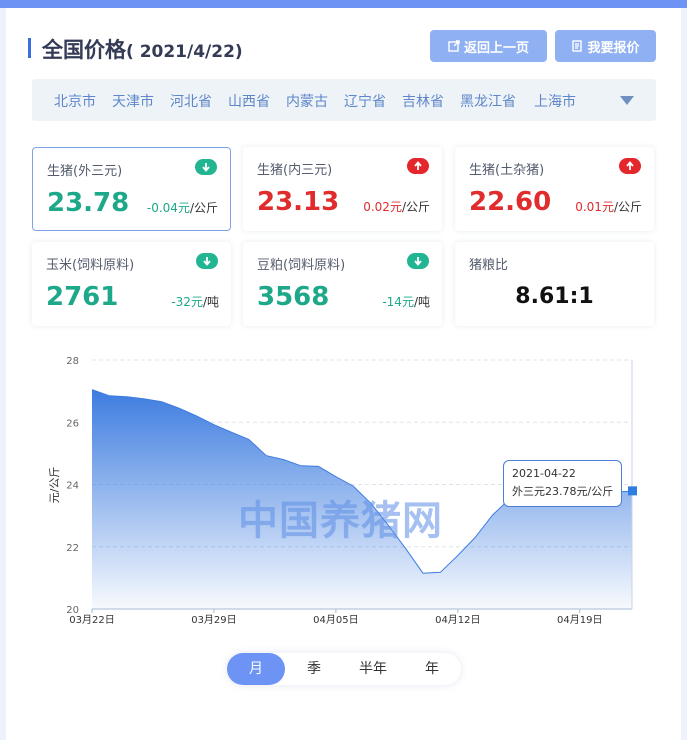 This screenshot has height=740, width=687. What do you see at coordinates (335, 620) in the screenshot?
I see `x-tick-label: 04月05日` at bounding box center [335, 620].